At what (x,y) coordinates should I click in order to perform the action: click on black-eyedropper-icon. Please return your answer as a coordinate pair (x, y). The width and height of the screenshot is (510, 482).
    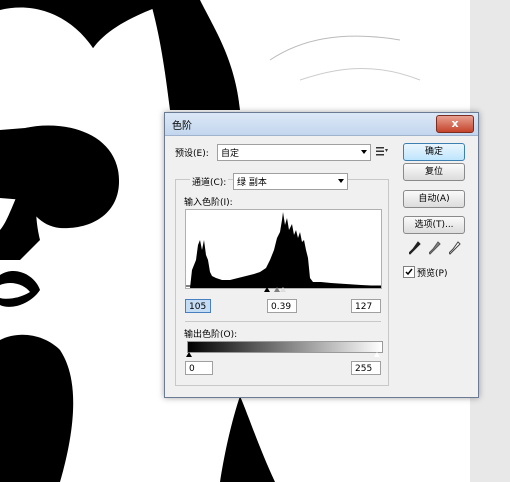
    Looking at the image, I should click on (415, 248).